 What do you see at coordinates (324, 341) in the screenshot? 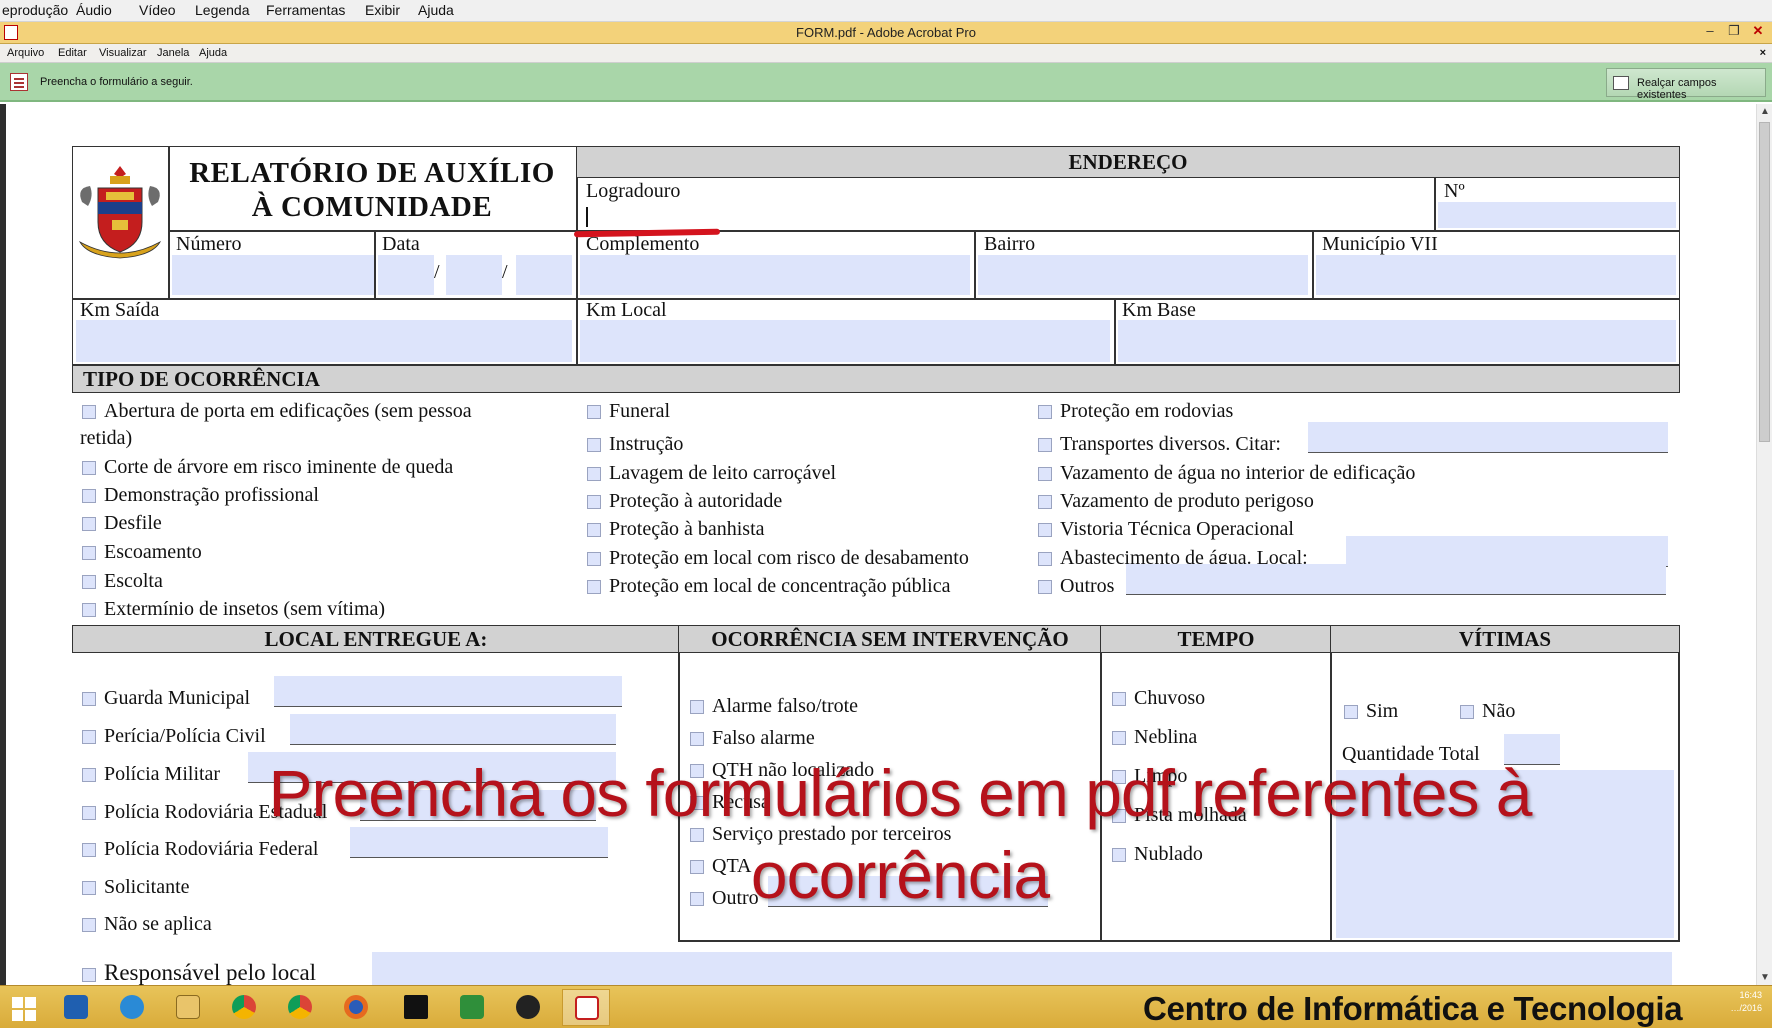
I see `km-saida-field` at bounding box center [324, 341].